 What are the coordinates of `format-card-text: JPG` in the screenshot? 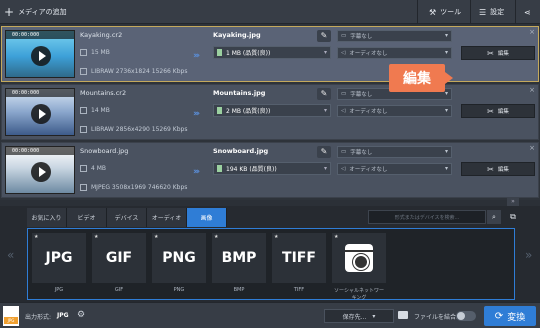 It's located at (59, 258).